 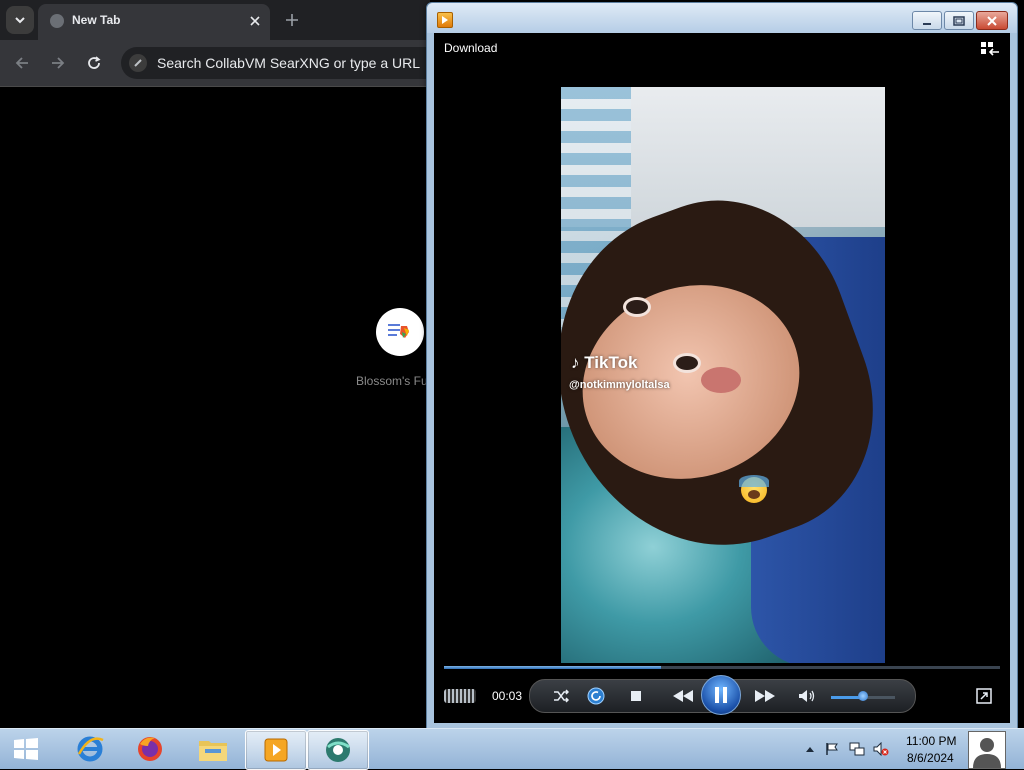 I want to click on stop-icon, so click(x=636, y=696).